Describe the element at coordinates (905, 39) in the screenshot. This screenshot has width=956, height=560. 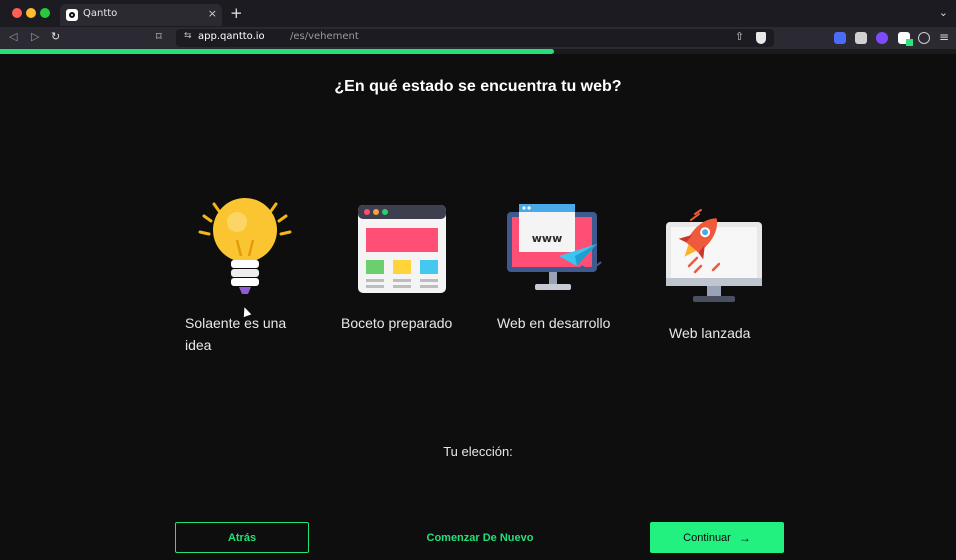
I see `wallet-extension-icon` at that location.